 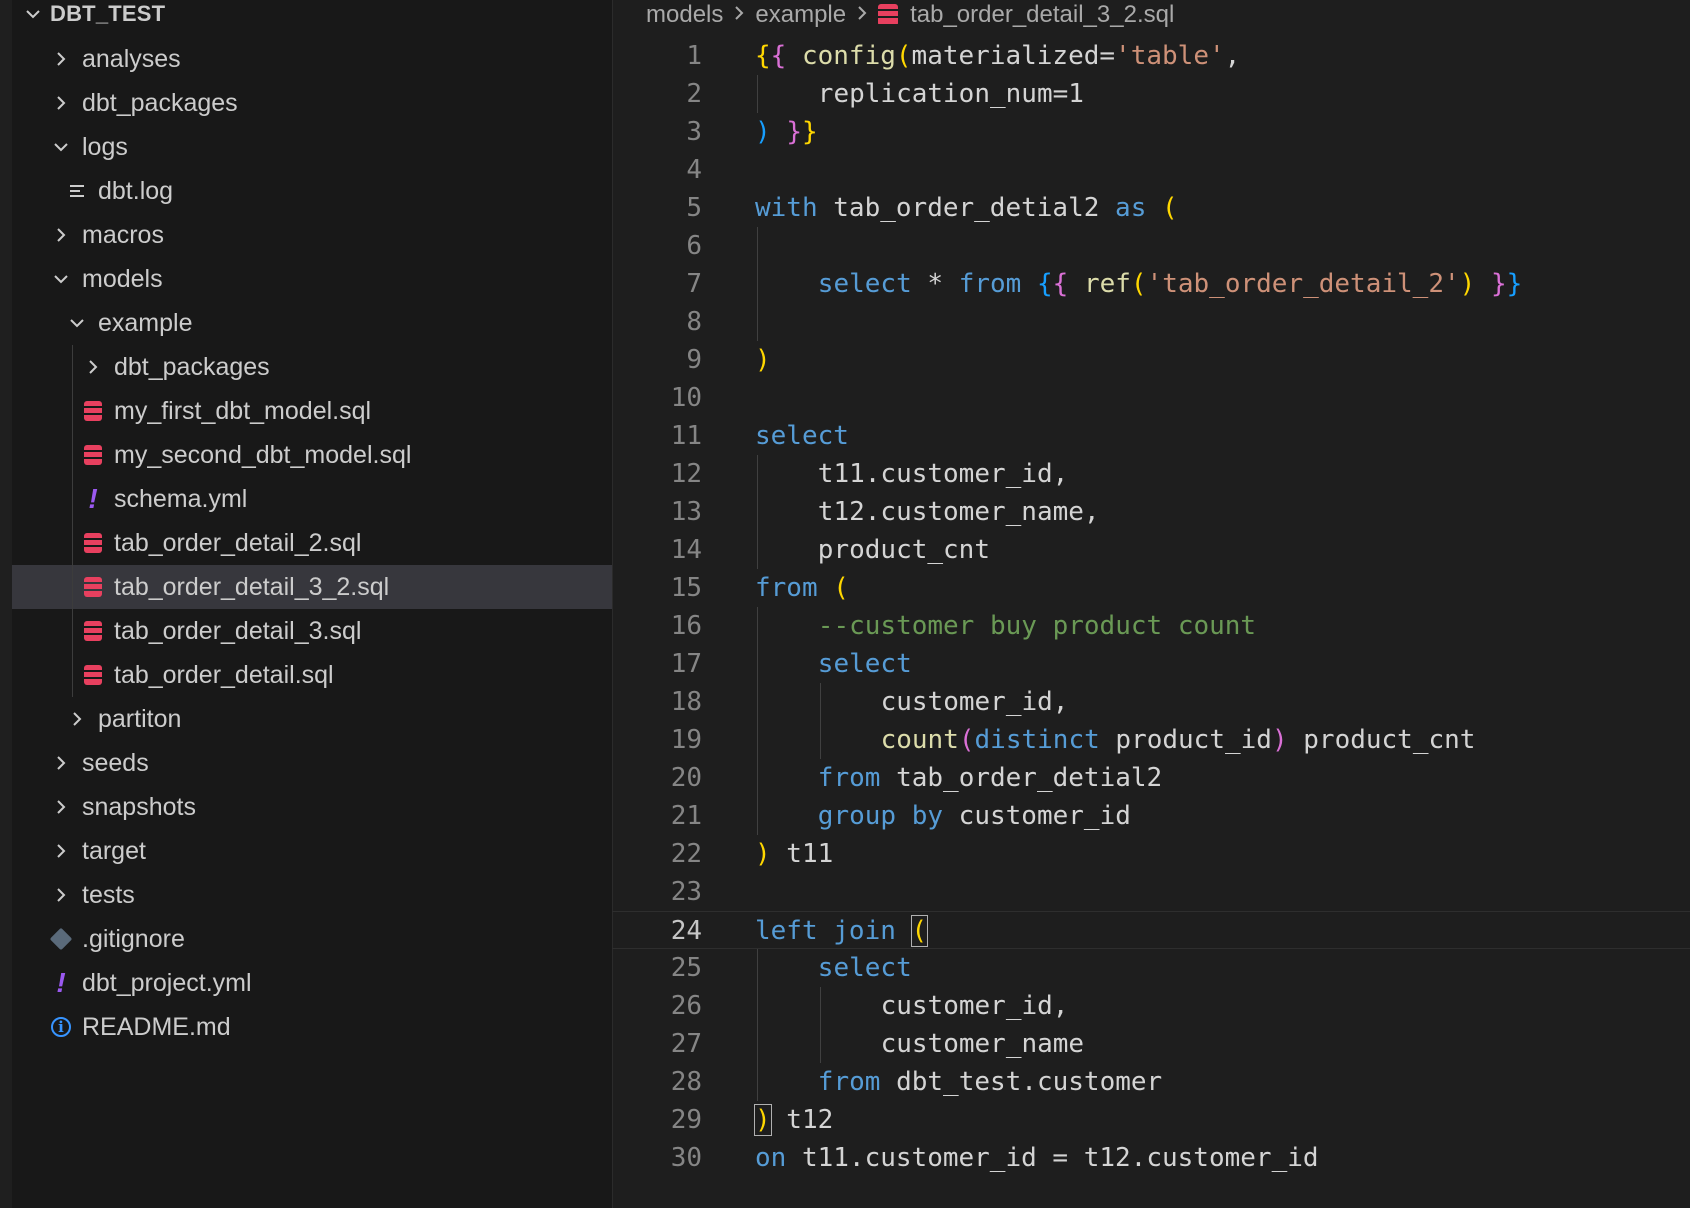 I want to click on tree-folder-target: target, so click(x=312, y=851).